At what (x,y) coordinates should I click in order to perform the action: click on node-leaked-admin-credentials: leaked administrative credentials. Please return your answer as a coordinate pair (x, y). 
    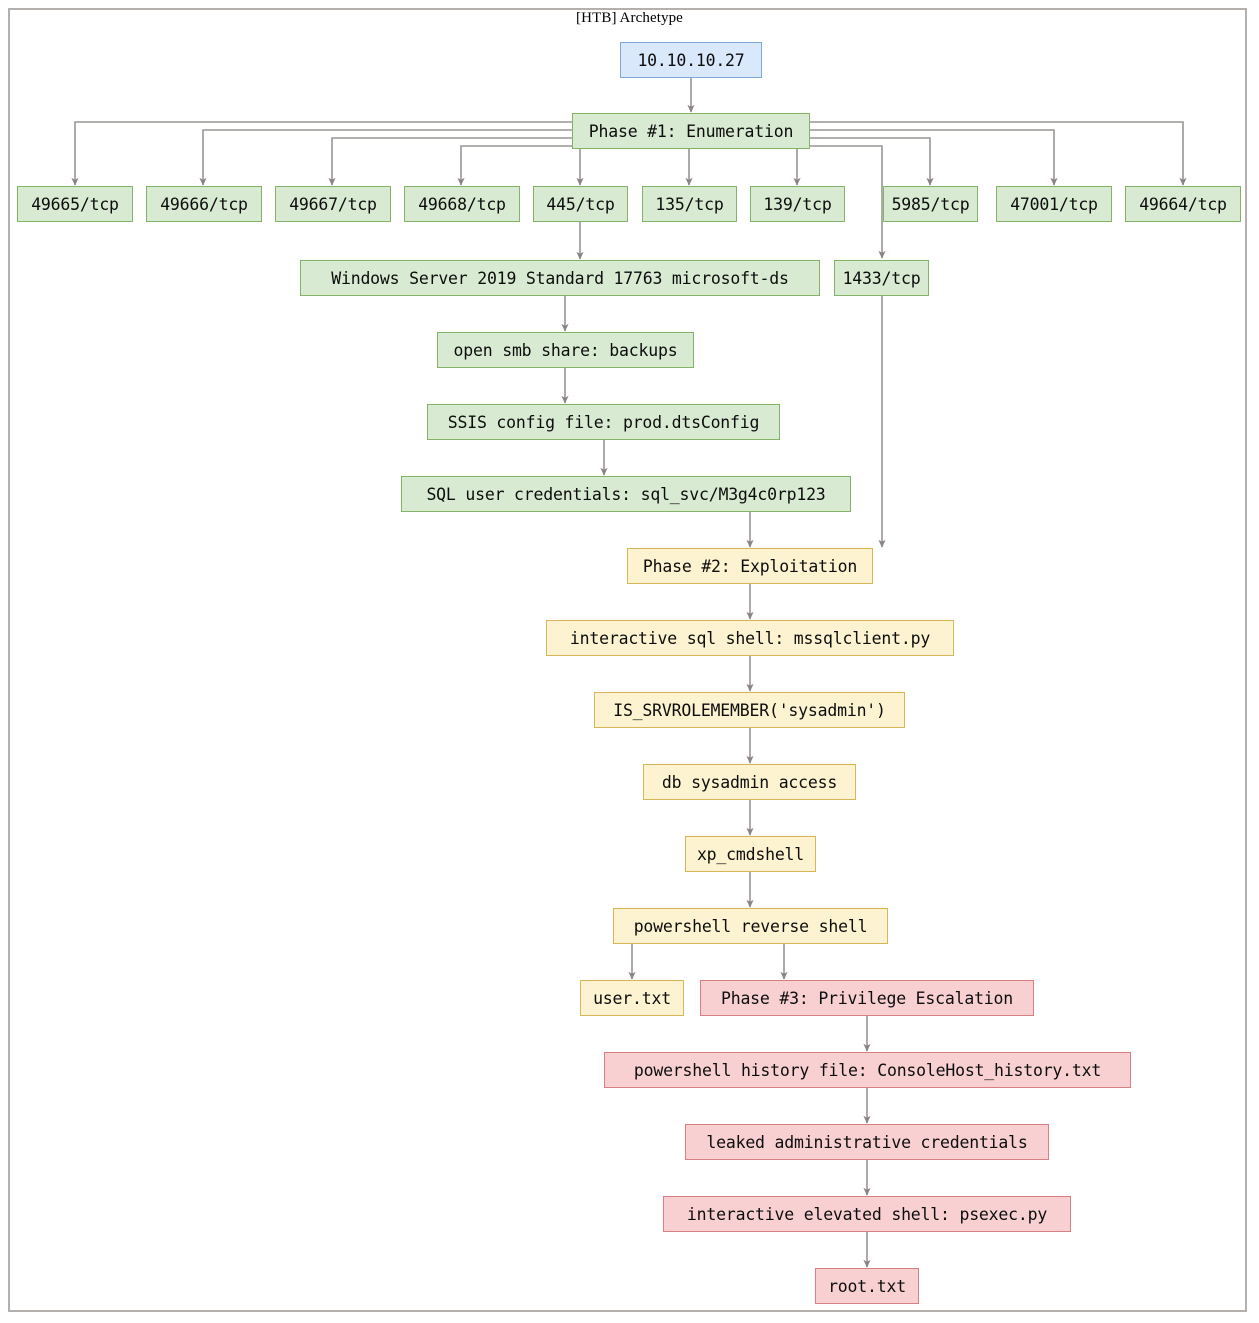
    Looking at the image, I should click on (867, 1142).